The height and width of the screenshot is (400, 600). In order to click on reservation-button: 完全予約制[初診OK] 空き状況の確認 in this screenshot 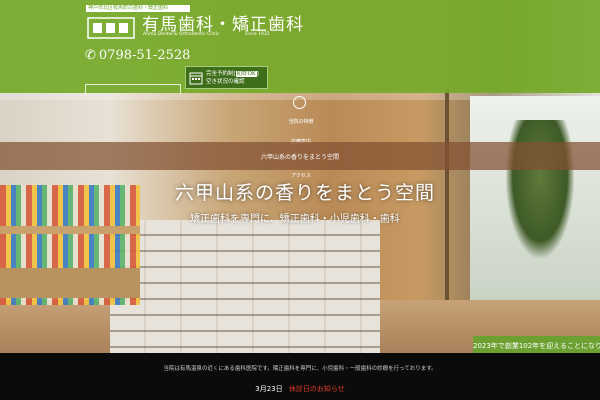, I will do `click(226, 77)`.